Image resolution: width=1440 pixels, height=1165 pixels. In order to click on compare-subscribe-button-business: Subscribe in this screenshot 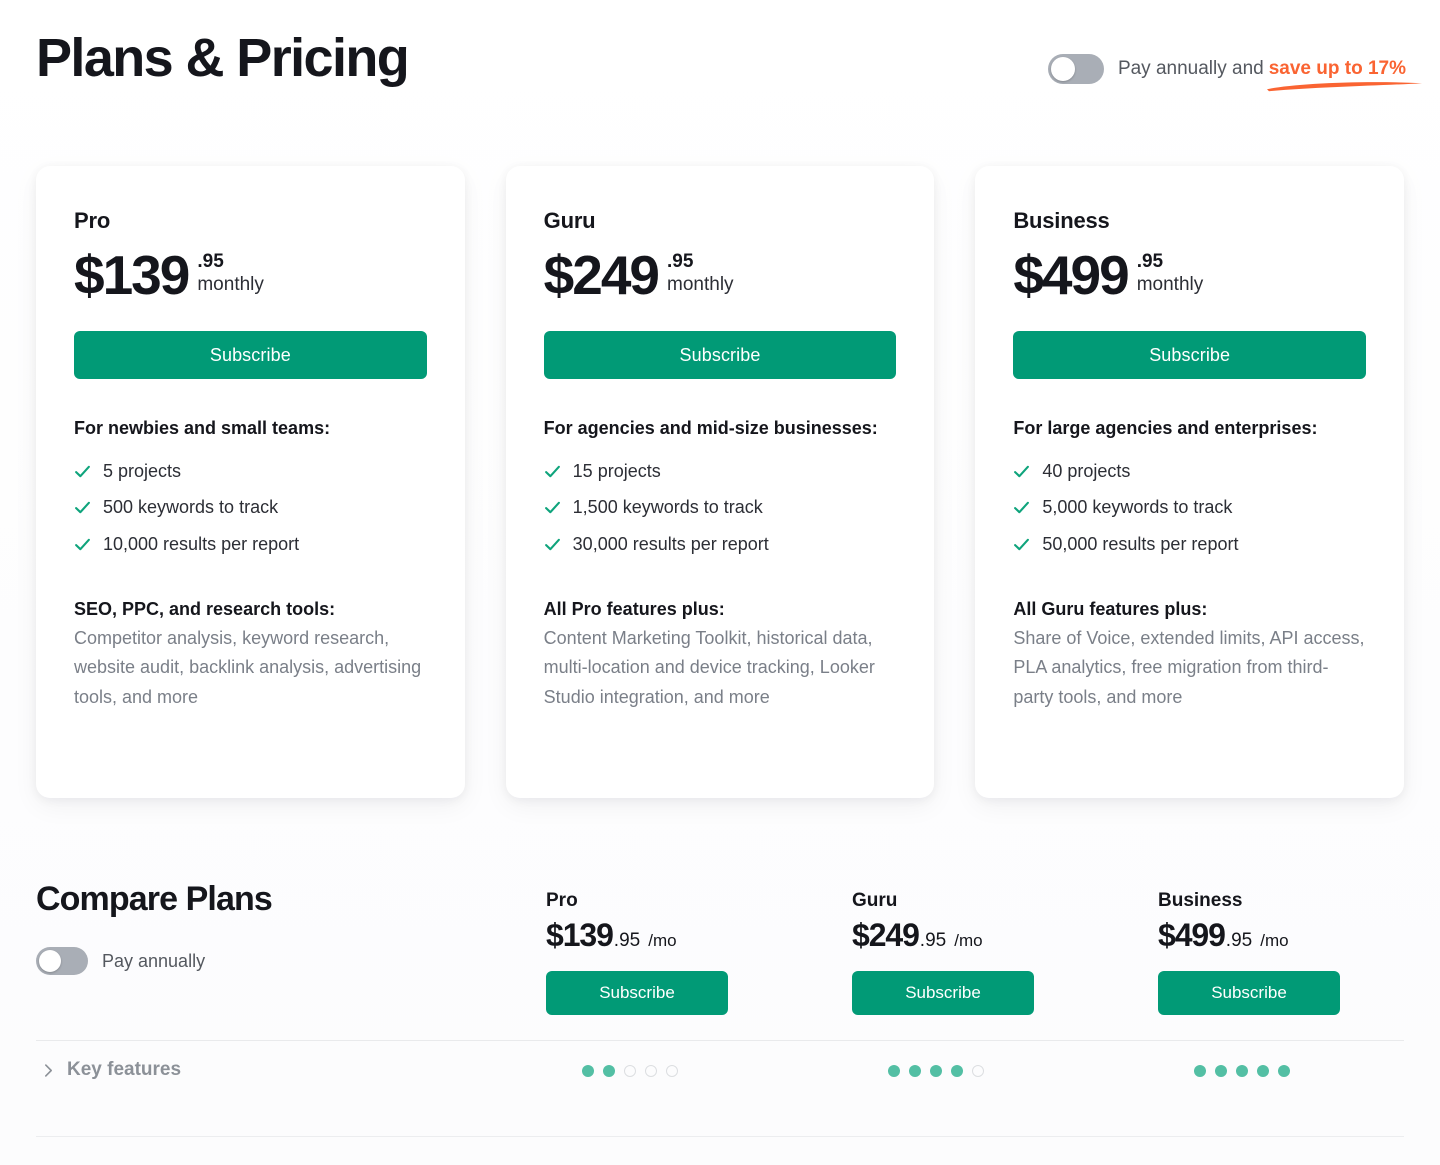, I will do `click(1249, 993)`.